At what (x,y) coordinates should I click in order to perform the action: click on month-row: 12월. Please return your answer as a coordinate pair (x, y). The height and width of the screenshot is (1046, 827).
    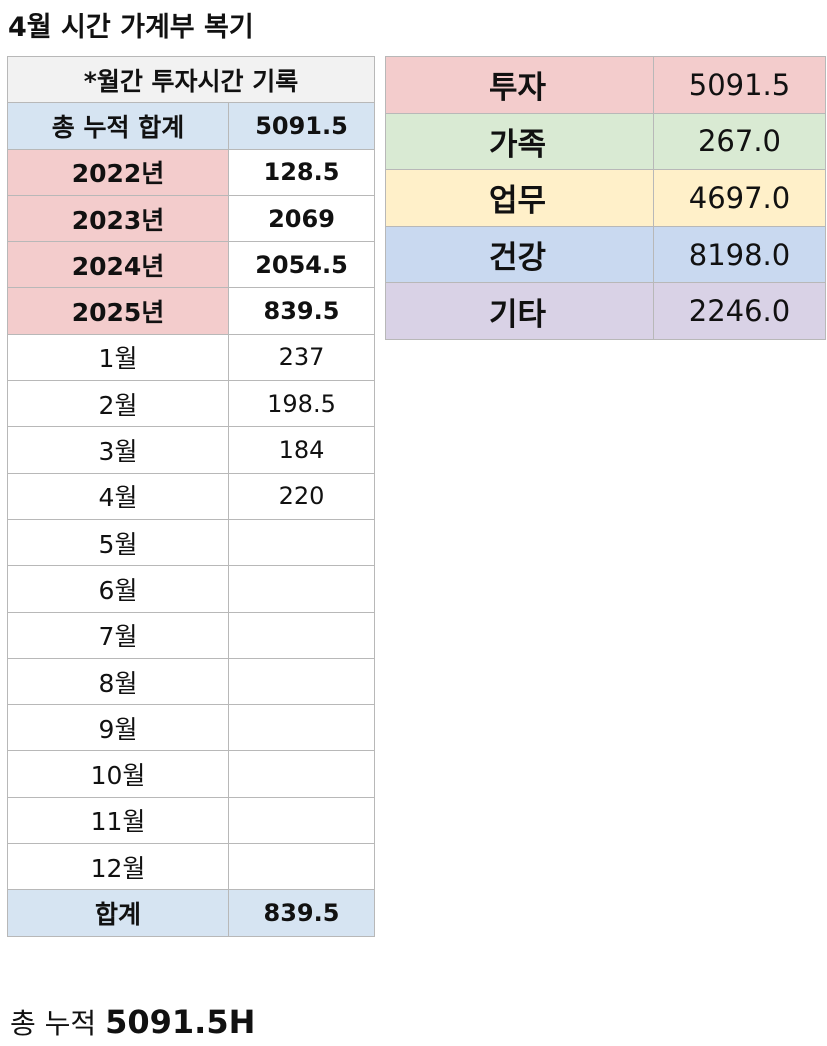
    Looking at the image, I should click on (191, 867).